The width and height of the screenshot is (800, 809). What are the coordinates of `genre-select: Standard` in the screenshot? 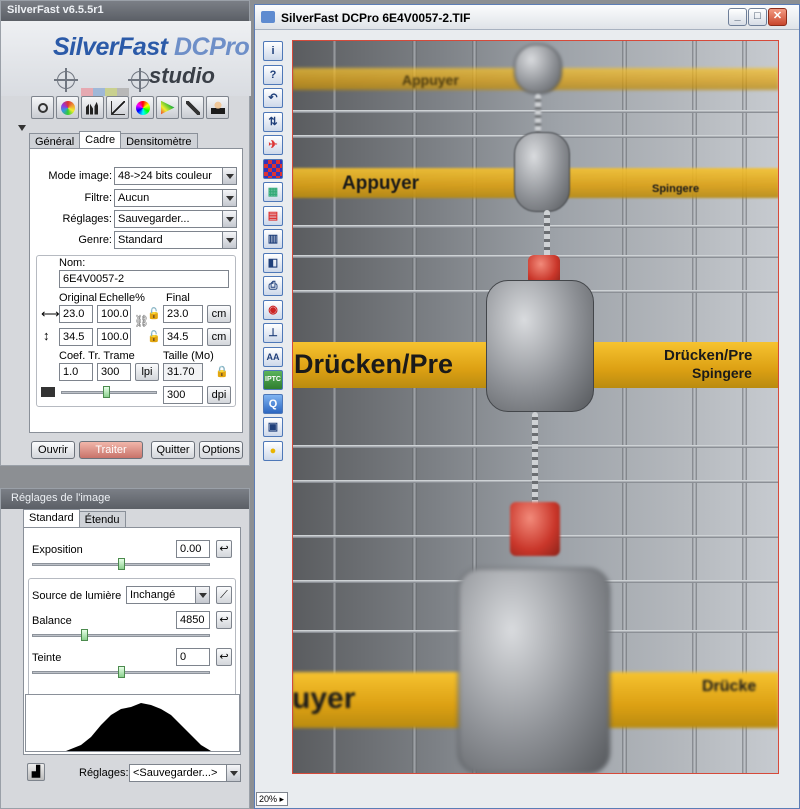 It's located at (175, 240).